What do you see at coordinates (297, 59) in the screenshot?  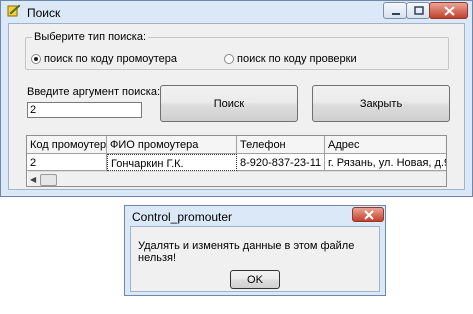 I see `radio-label-check-code: поиск по коду проверки` at bounding box center [297, 59].